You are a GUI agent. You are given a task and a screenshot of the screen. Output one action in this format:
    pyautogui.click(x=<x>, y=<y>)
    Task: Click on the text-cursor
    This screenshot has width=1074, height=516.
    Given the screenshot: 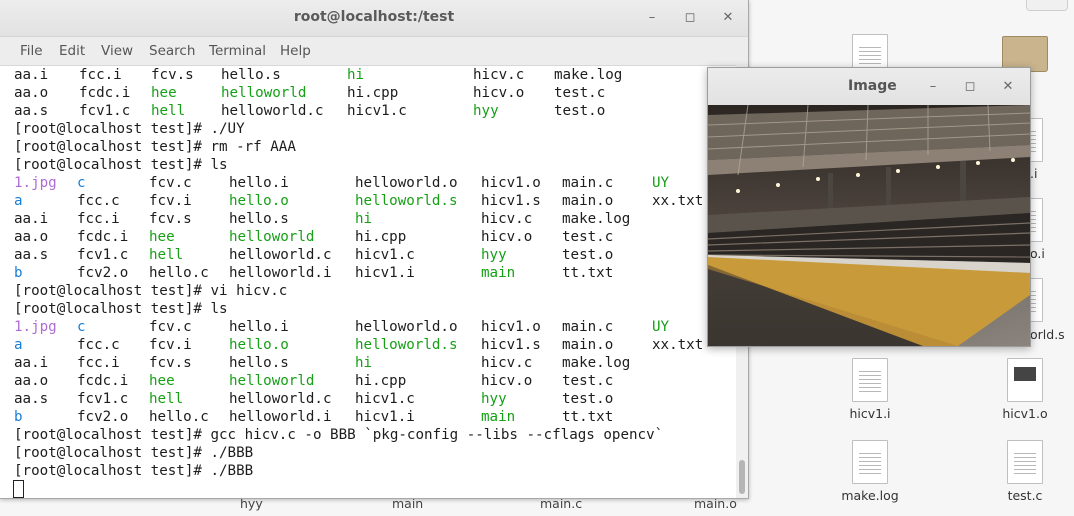 What is the action you would take?
    pyautogui.click(x=18, y=489)
    